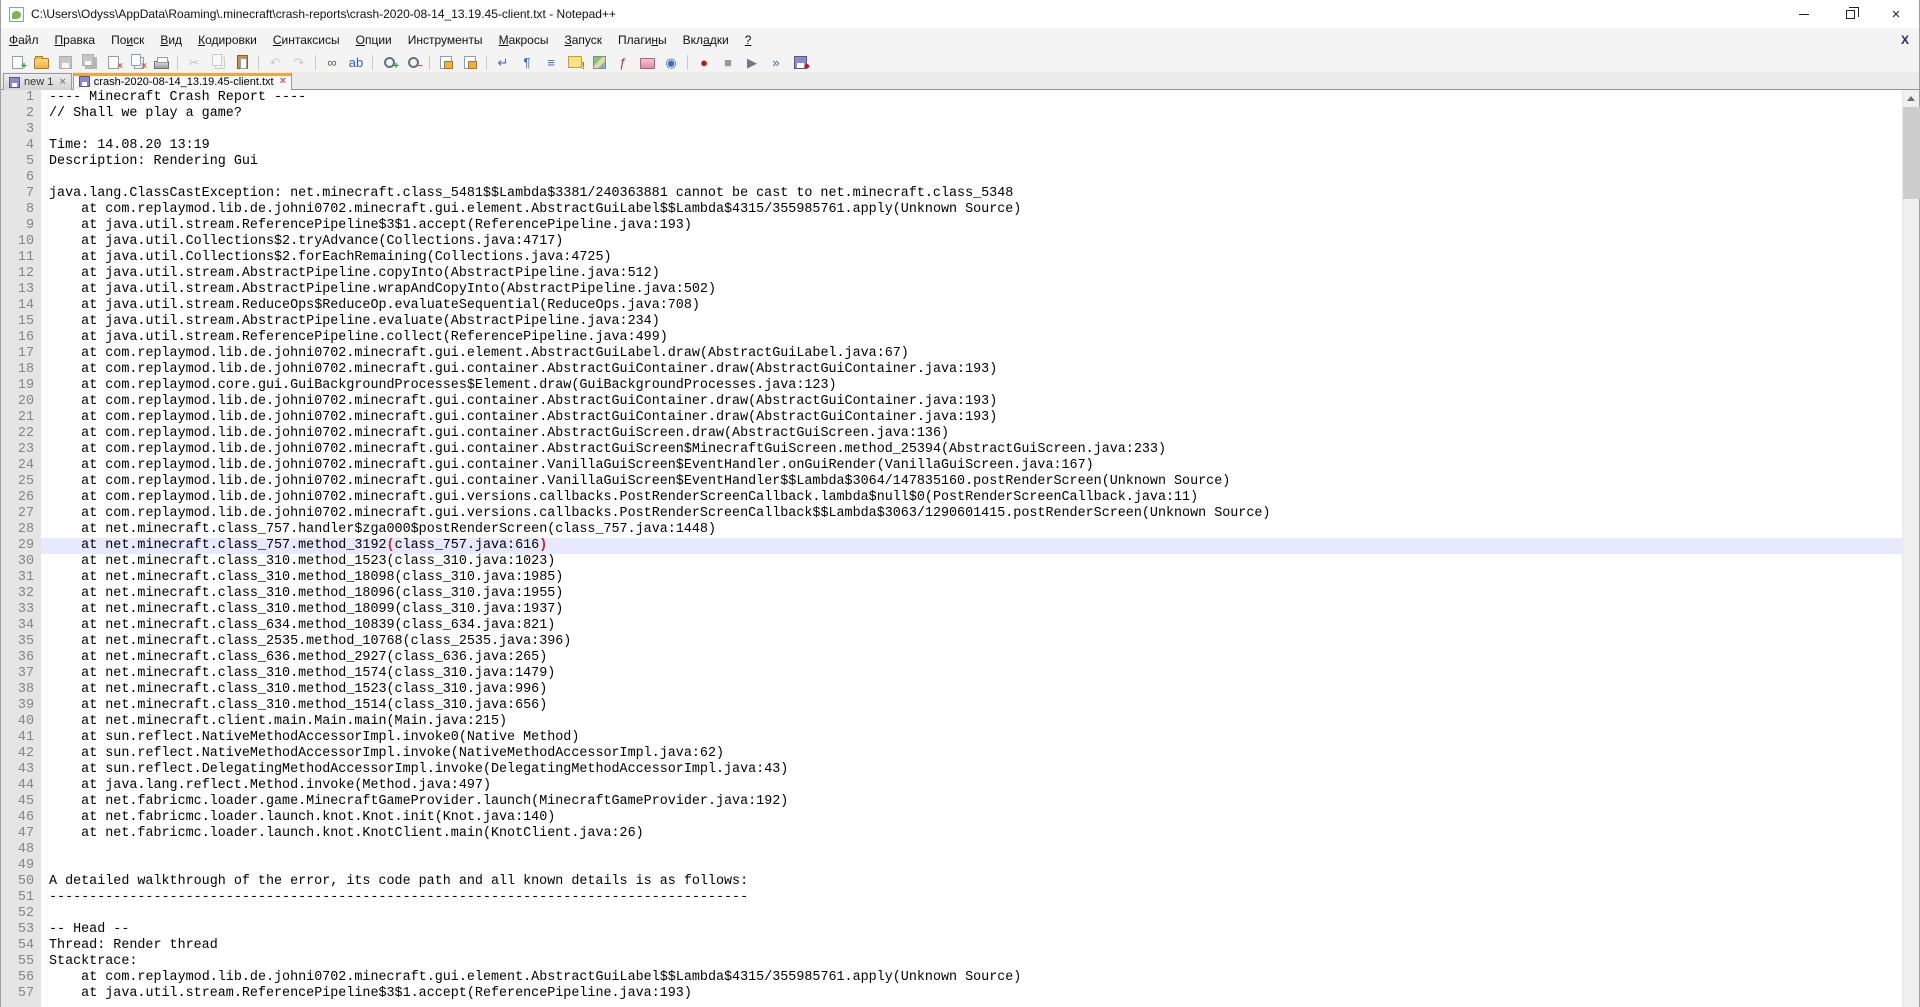  What do you see at coordinates (1911, 98) in the screenshot?
I see `scroll-up-button` at bounding box center [1911, 98].